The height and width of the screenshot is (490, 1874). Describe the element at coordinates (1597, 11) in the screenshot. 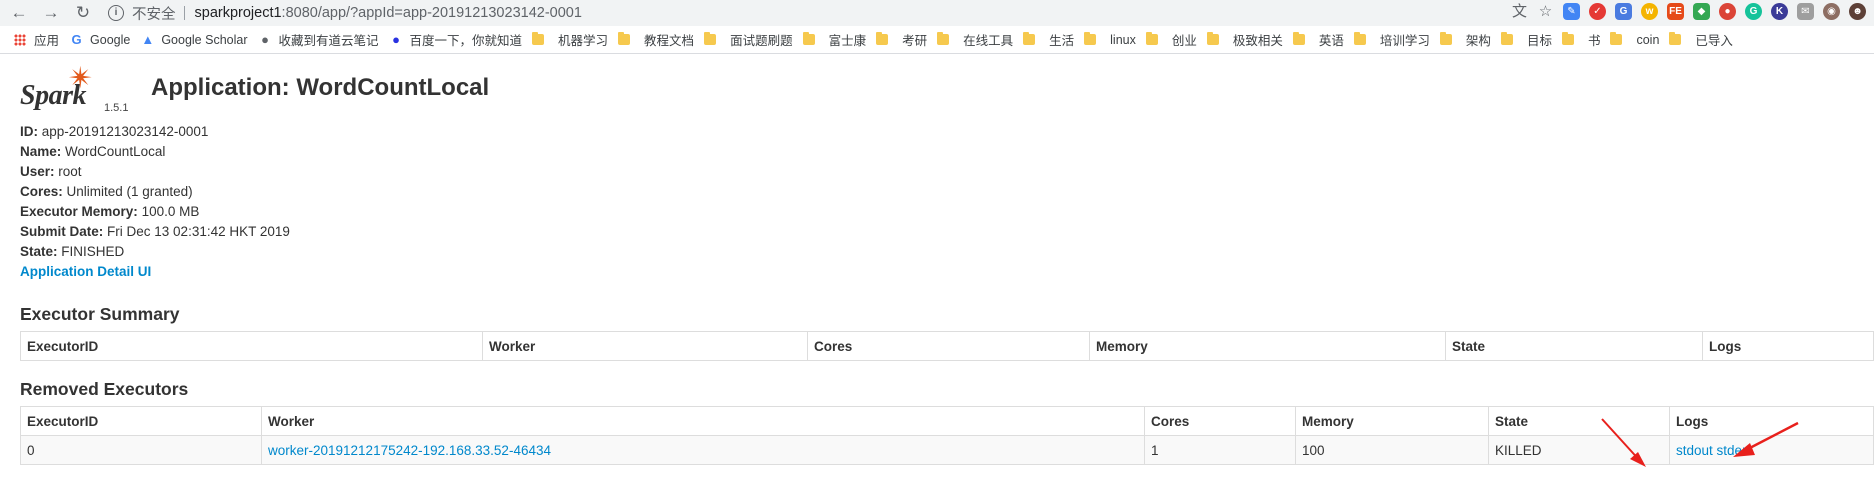

I see `extension-check-icon: ✓` at that location.